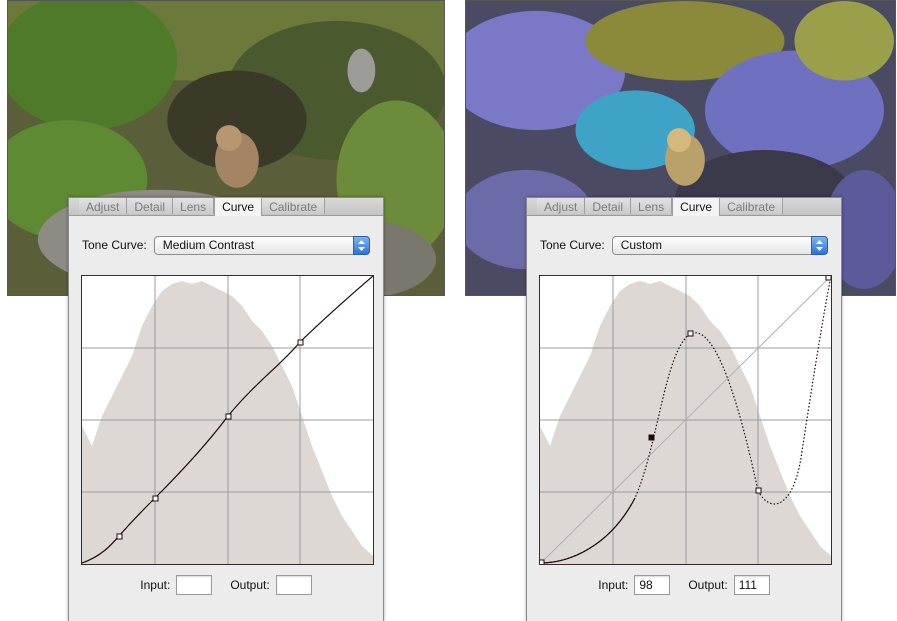  Describe the element at coordinates (719, 245) in the screenshot. I see `tone-curve-select: Custom` at that location.